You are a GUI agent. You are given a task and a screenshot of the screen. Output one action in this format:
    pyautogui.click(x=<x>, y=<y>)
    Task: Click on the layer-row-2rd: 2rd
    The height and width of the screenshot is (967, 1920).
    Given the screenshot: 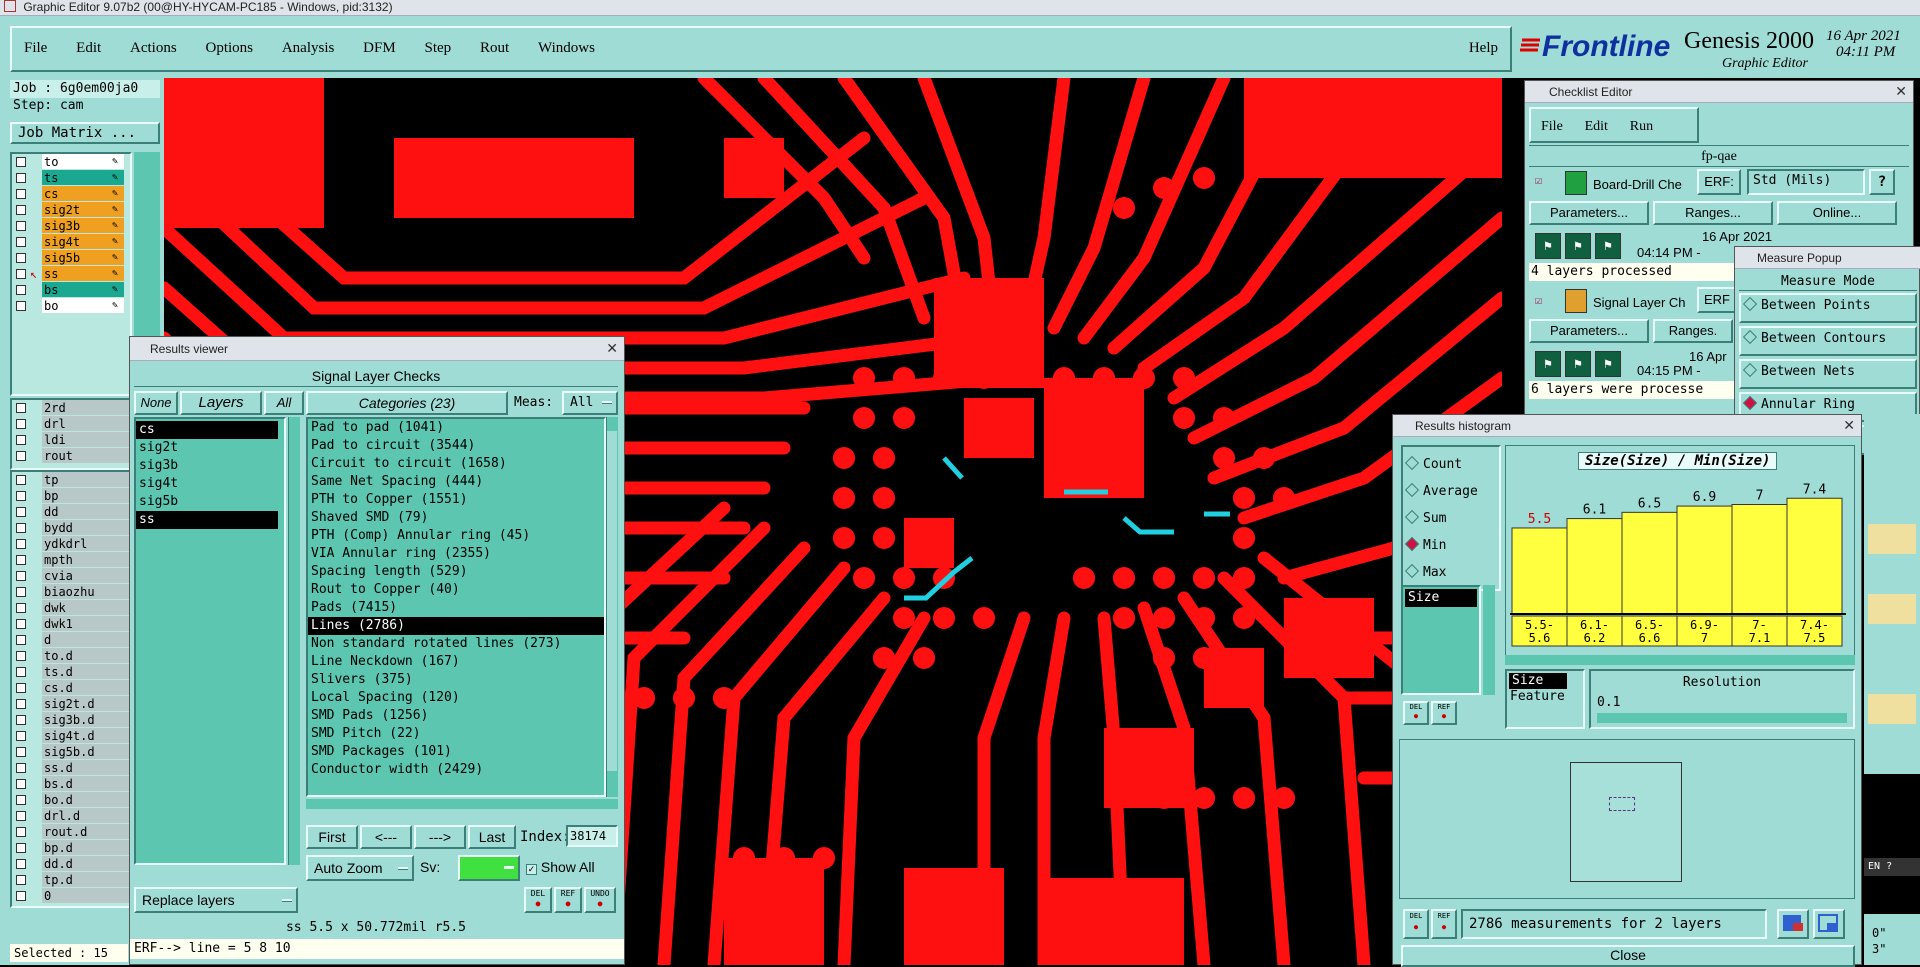 What is the action you would take?
    pyautogui.click(x=71, y=408)
    